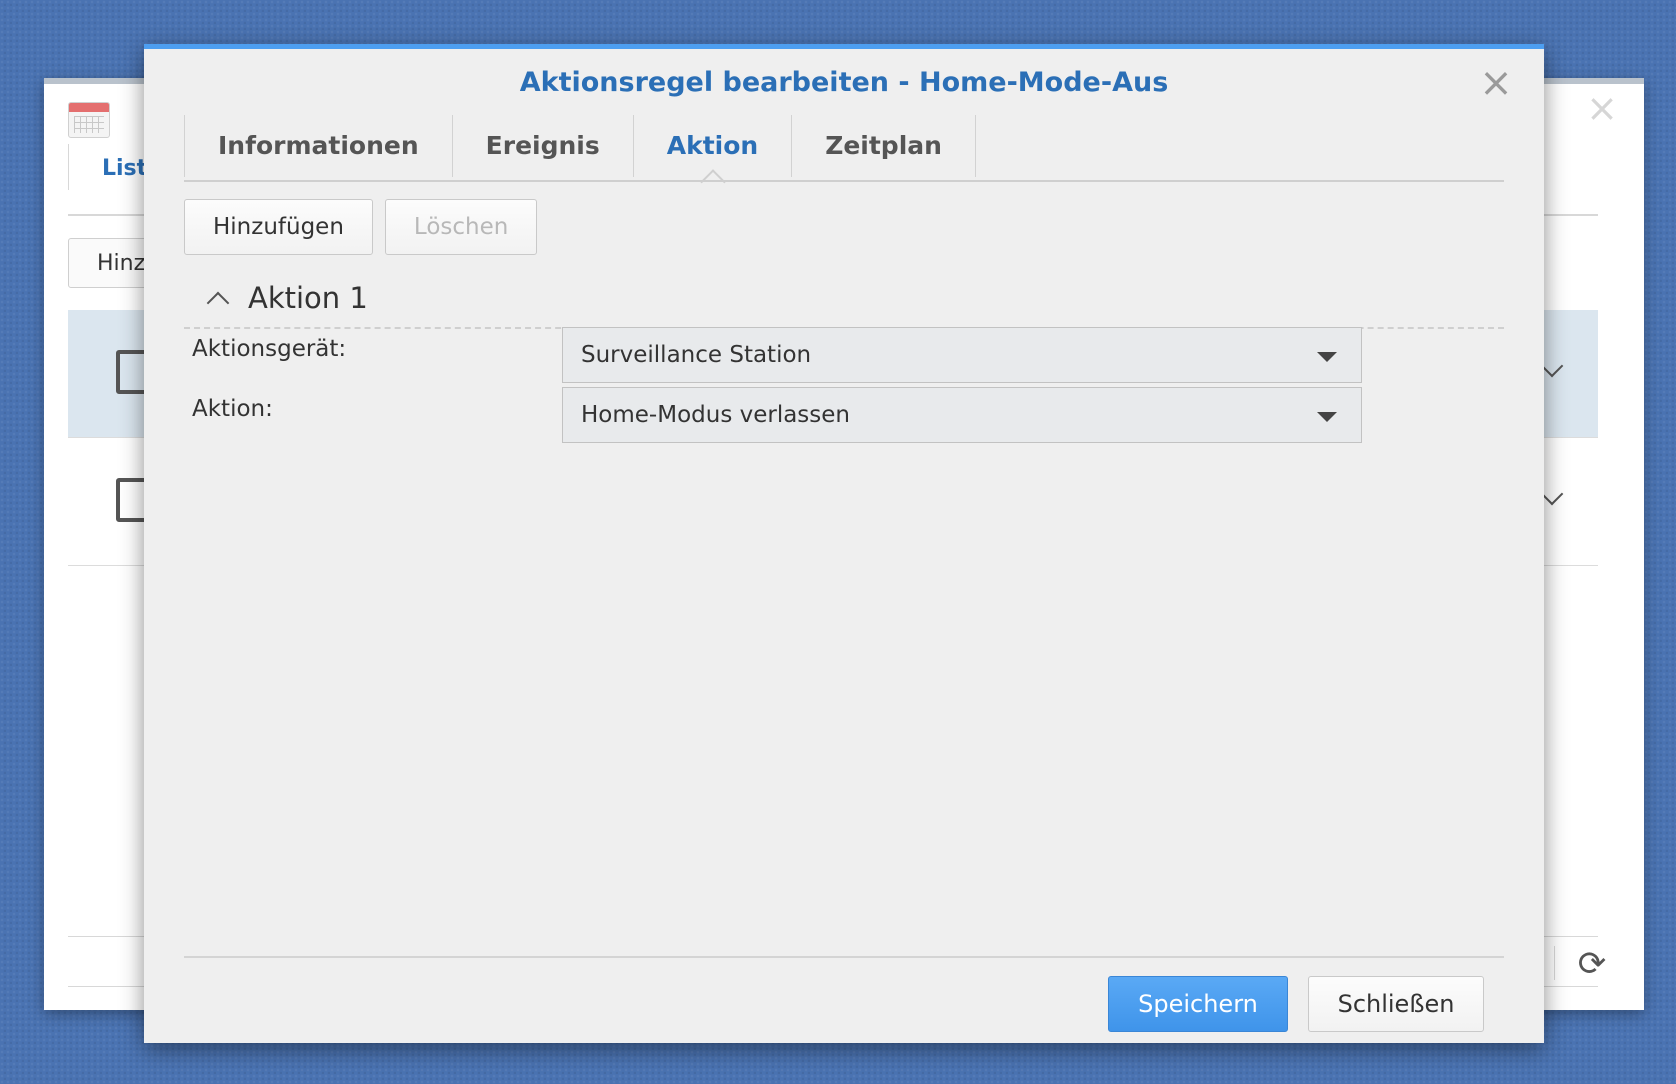 This screenshot has width=1676, height=1084. Describe the element at coordinates (696, 355) in the screenshot. I see `device-select-value: Surveillance Station` at that location.